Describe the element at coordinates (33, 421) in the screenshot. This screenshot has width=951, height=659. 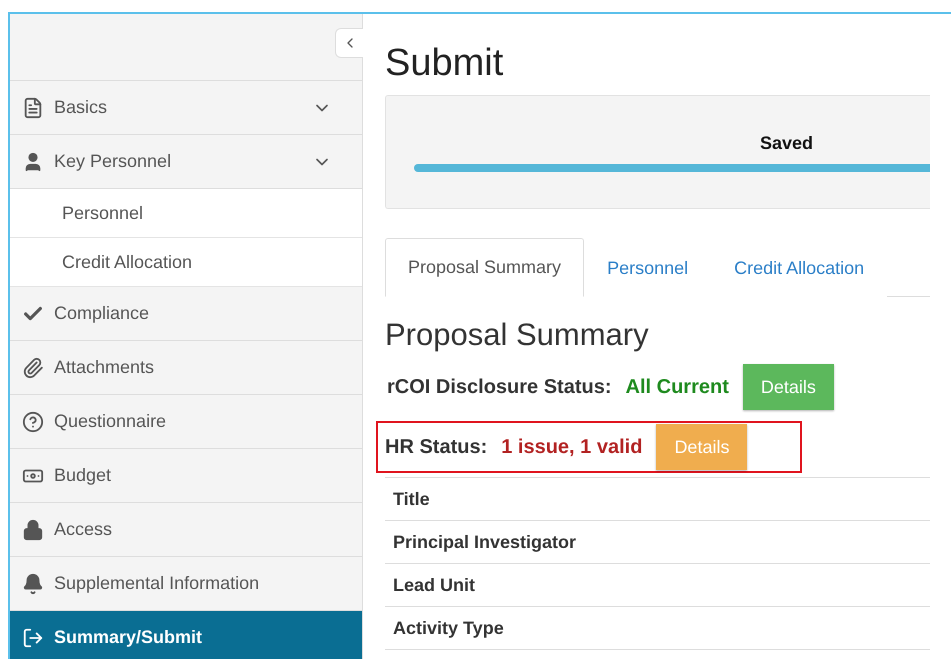
I see `question-icon` at that location.